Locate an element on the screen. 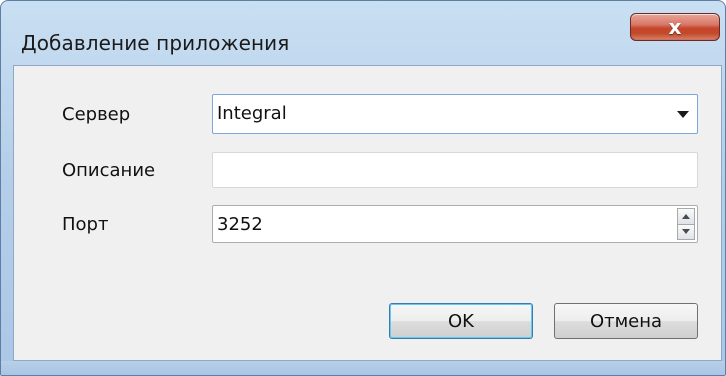 This screenshot has width=726, height=376. cancel-button: Отмена is located at coordinates (626, 321).